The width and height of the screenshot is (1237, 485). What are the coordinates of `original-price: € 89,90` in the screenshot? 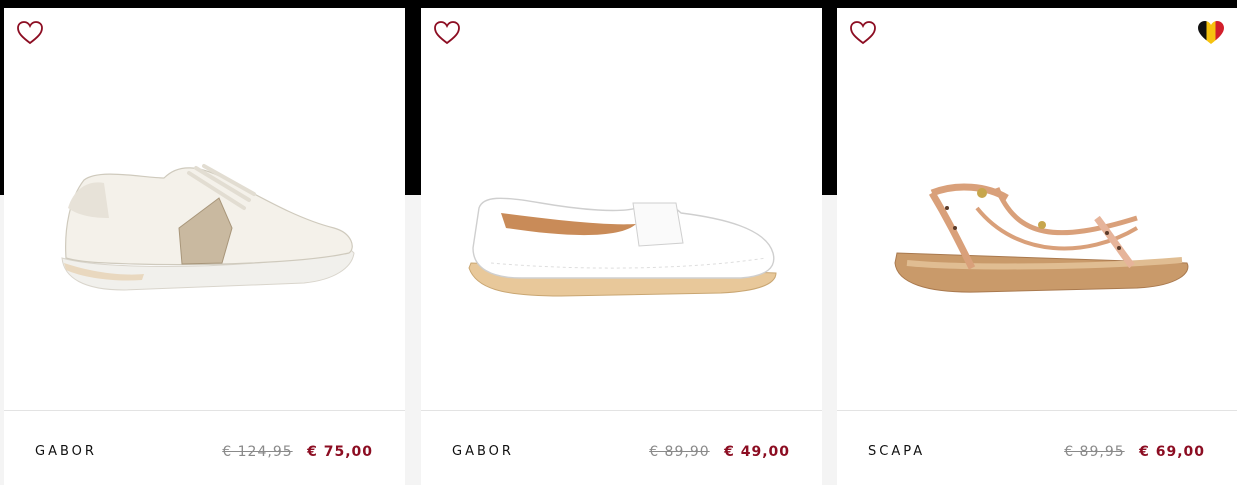 It's located at (679, 452).